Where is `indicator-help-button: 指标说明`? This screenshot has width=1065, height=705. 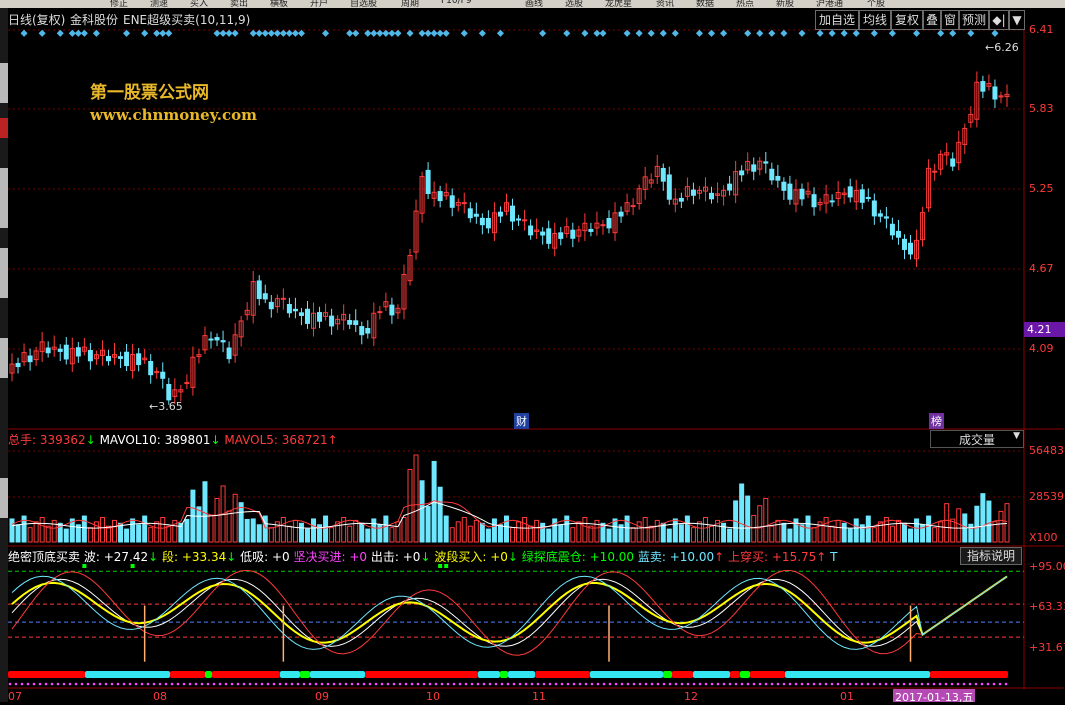 indicator-help-button: 指标说明 is located at coordinates (991, 556).